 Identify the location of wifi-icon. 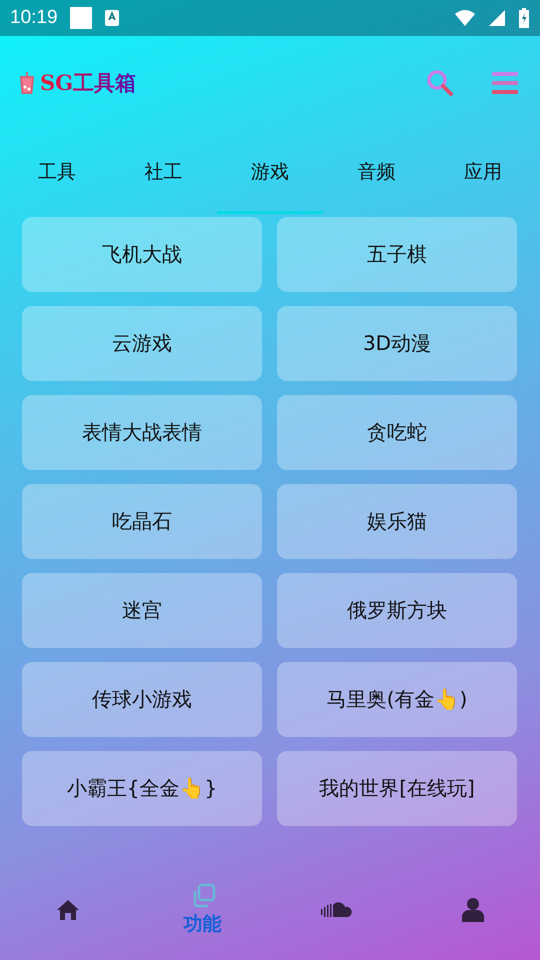
(465, 18).